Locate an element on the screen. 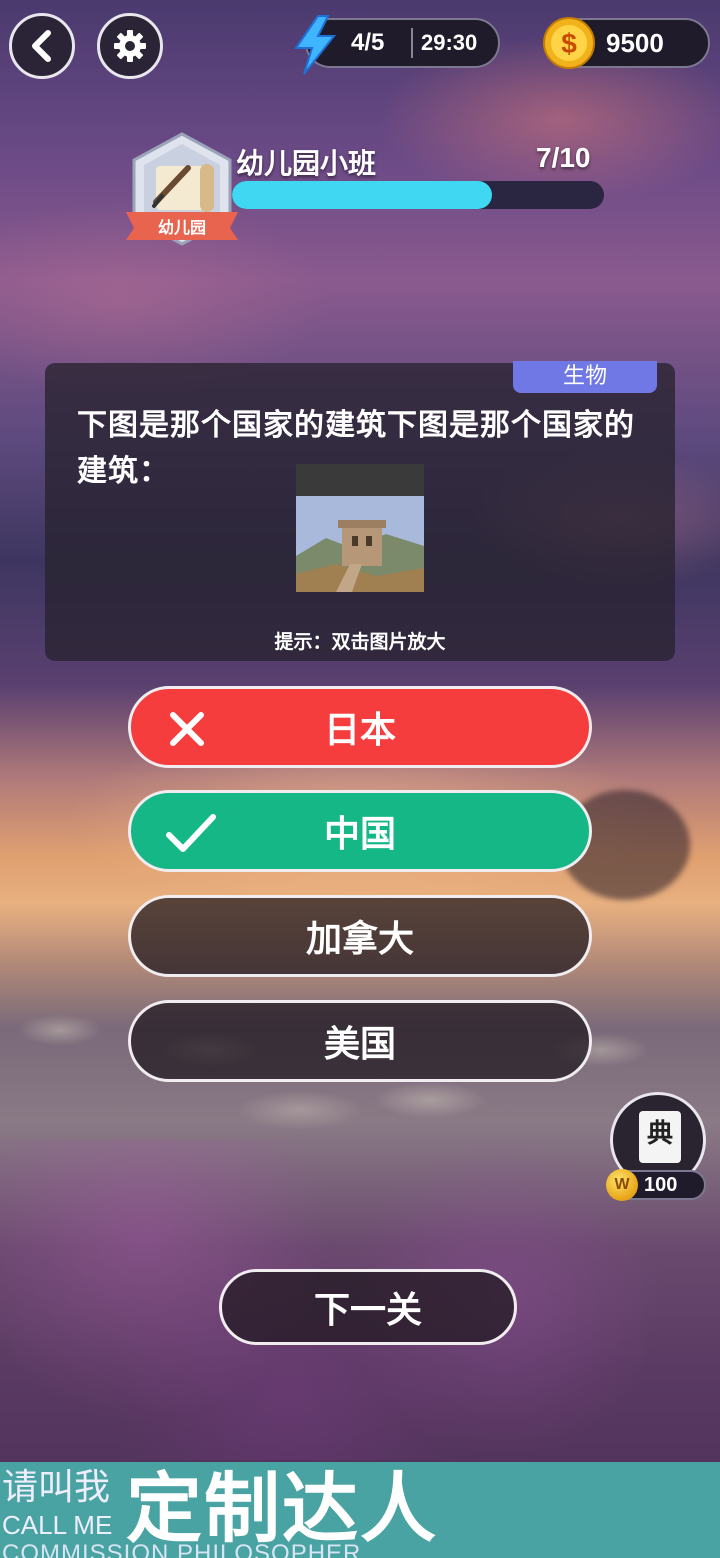  level-progress-bar is located at coordinates (418, 195).